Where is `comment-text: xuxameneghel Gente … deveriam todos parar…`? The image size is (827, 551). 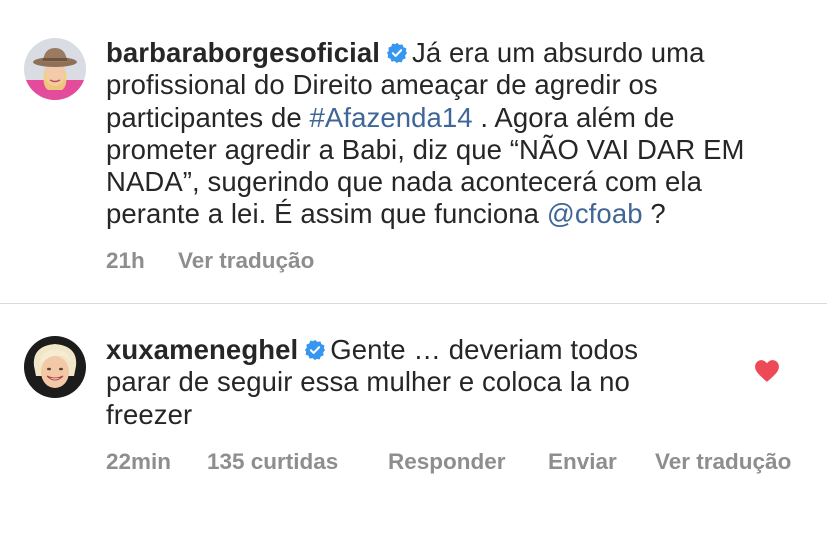
comment-text: xuxameneghel Gente … deveriam todos parar… is located at coordinates (406, 382).